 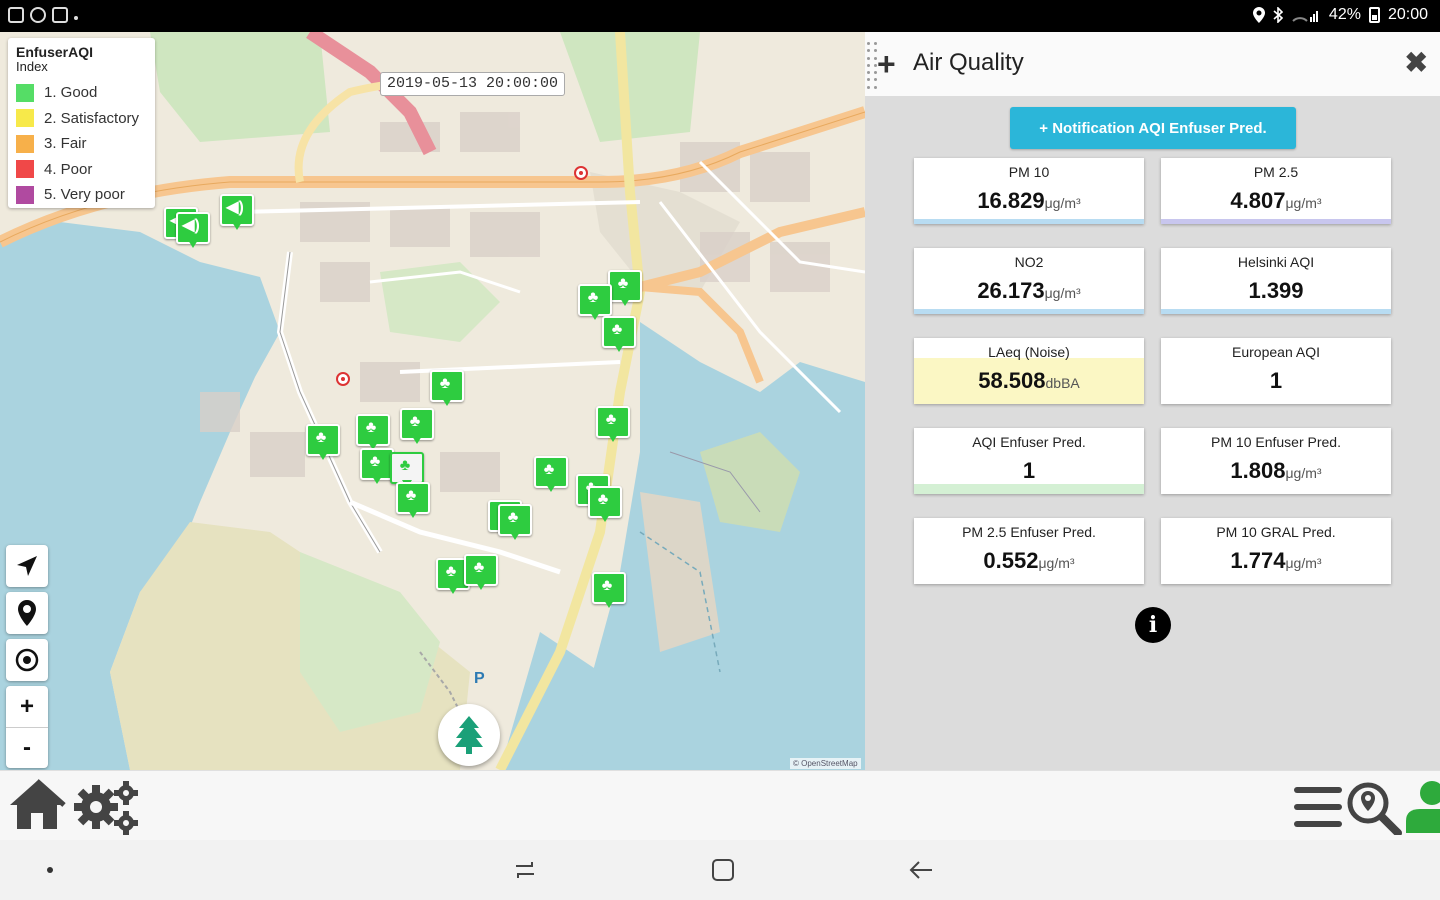 I want to click on more-notifications-icon, so click(x=76, y=18).